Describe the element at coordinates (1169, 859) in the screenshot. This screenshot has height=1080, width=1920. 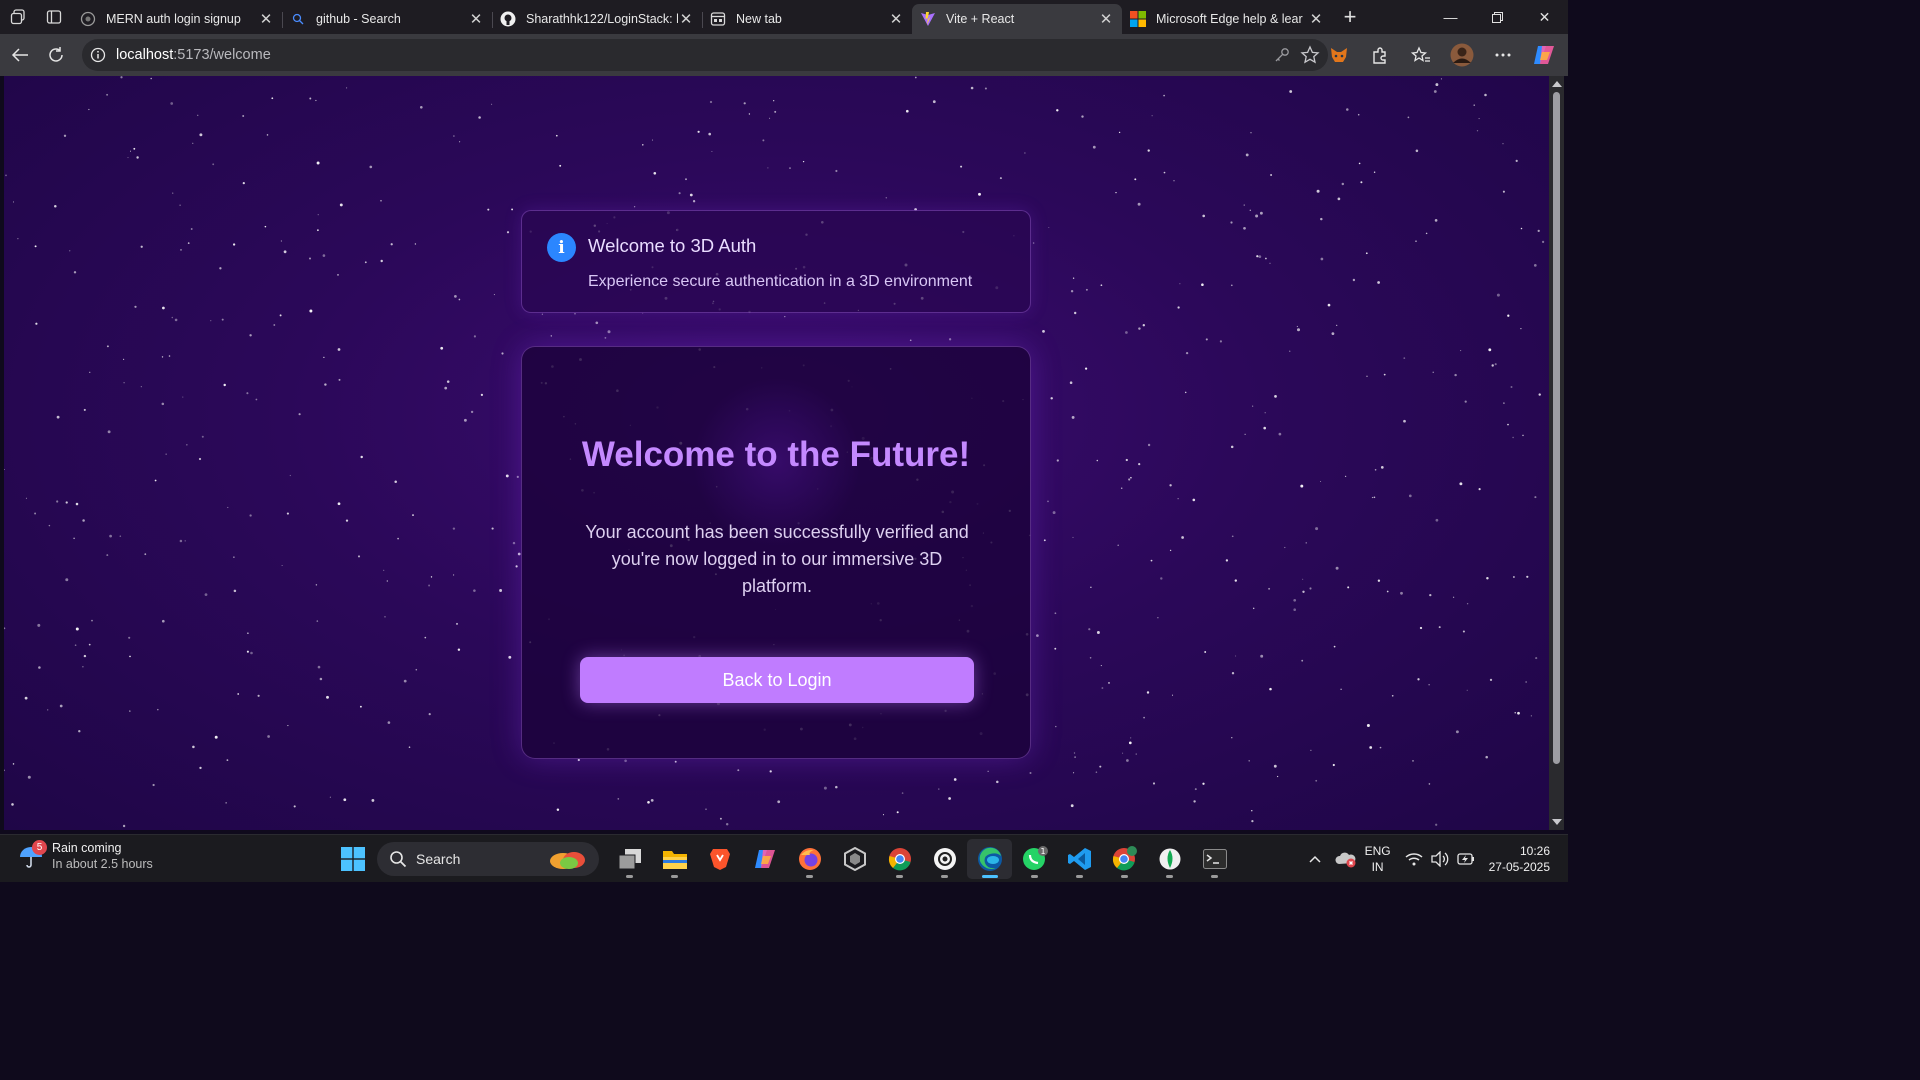
I see `mongodb-compass-icon` at that location.